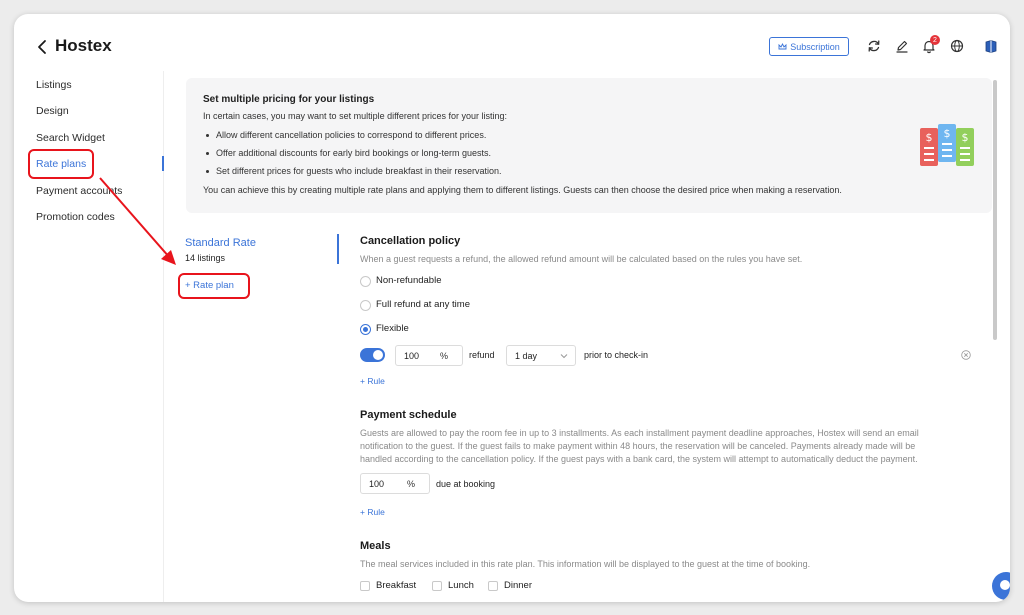 The height and width of the screenshot is (615, 1024). What do you see at coordinates (991, 46) in the screenshot?
I see `book-icon` at bounding box center [991, 46].